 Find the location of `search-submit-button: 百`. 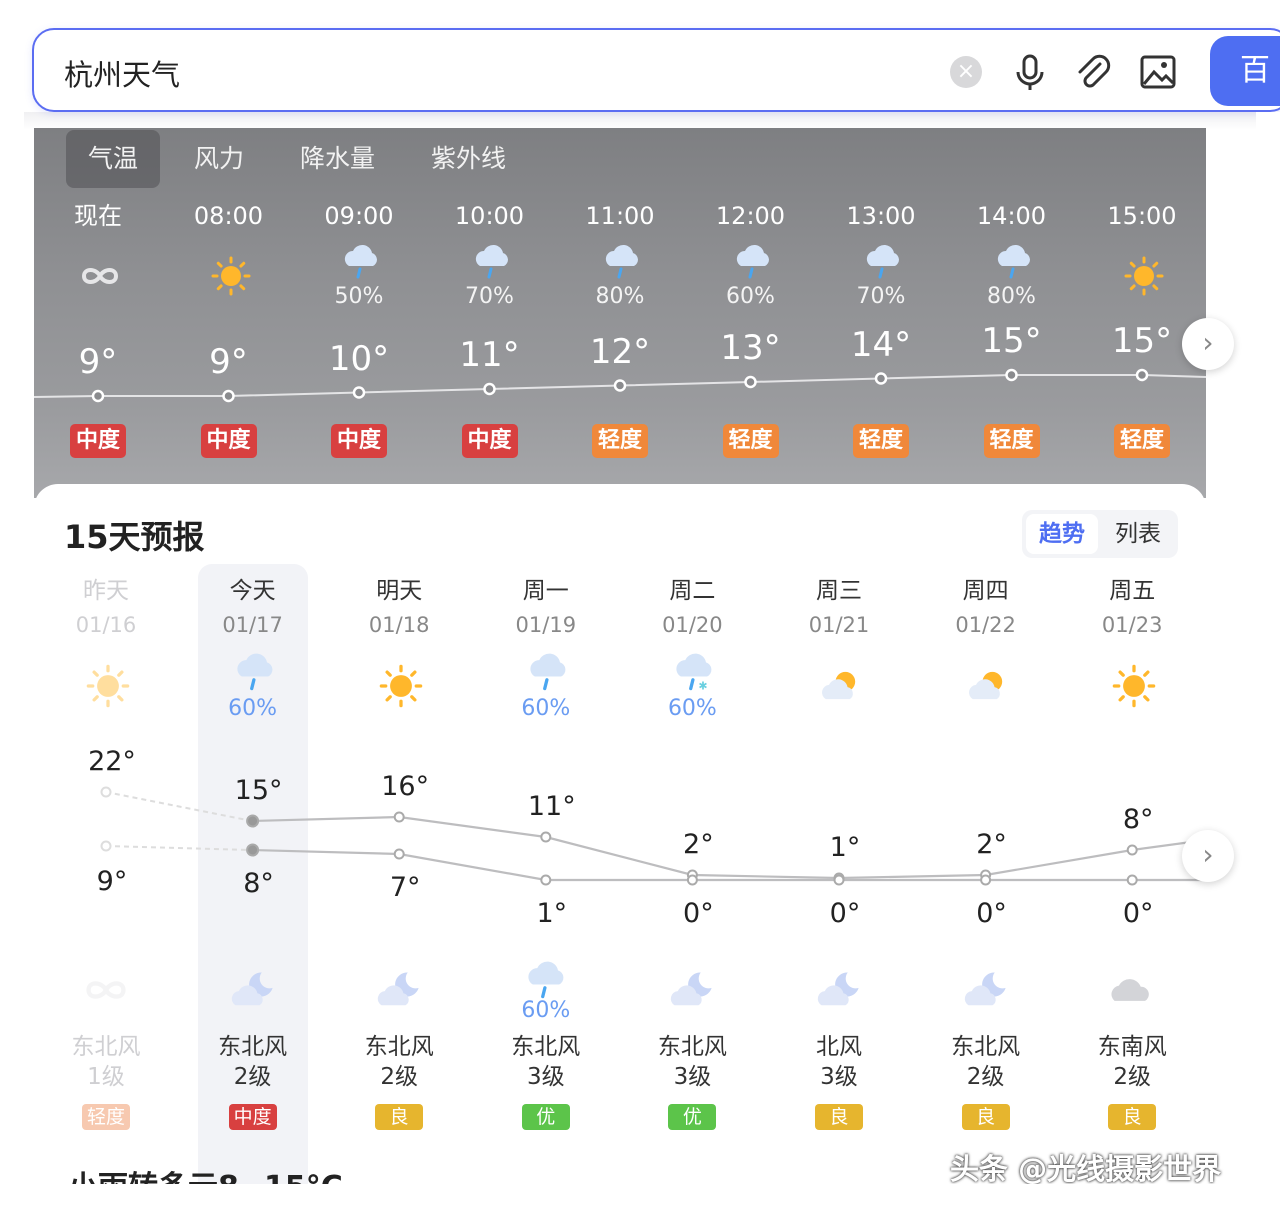

search-submit-button: 百 is located at coordinates (1245, 71).